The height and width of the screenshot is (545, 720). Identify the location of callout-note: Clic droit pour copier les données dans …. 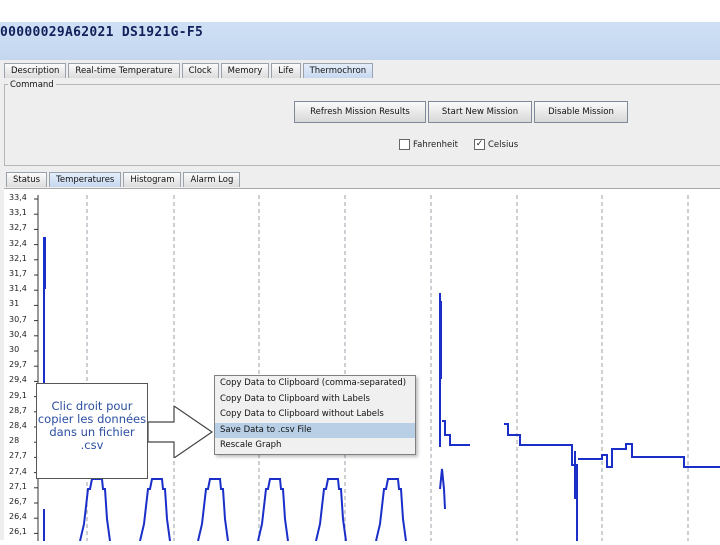
(92, 431).